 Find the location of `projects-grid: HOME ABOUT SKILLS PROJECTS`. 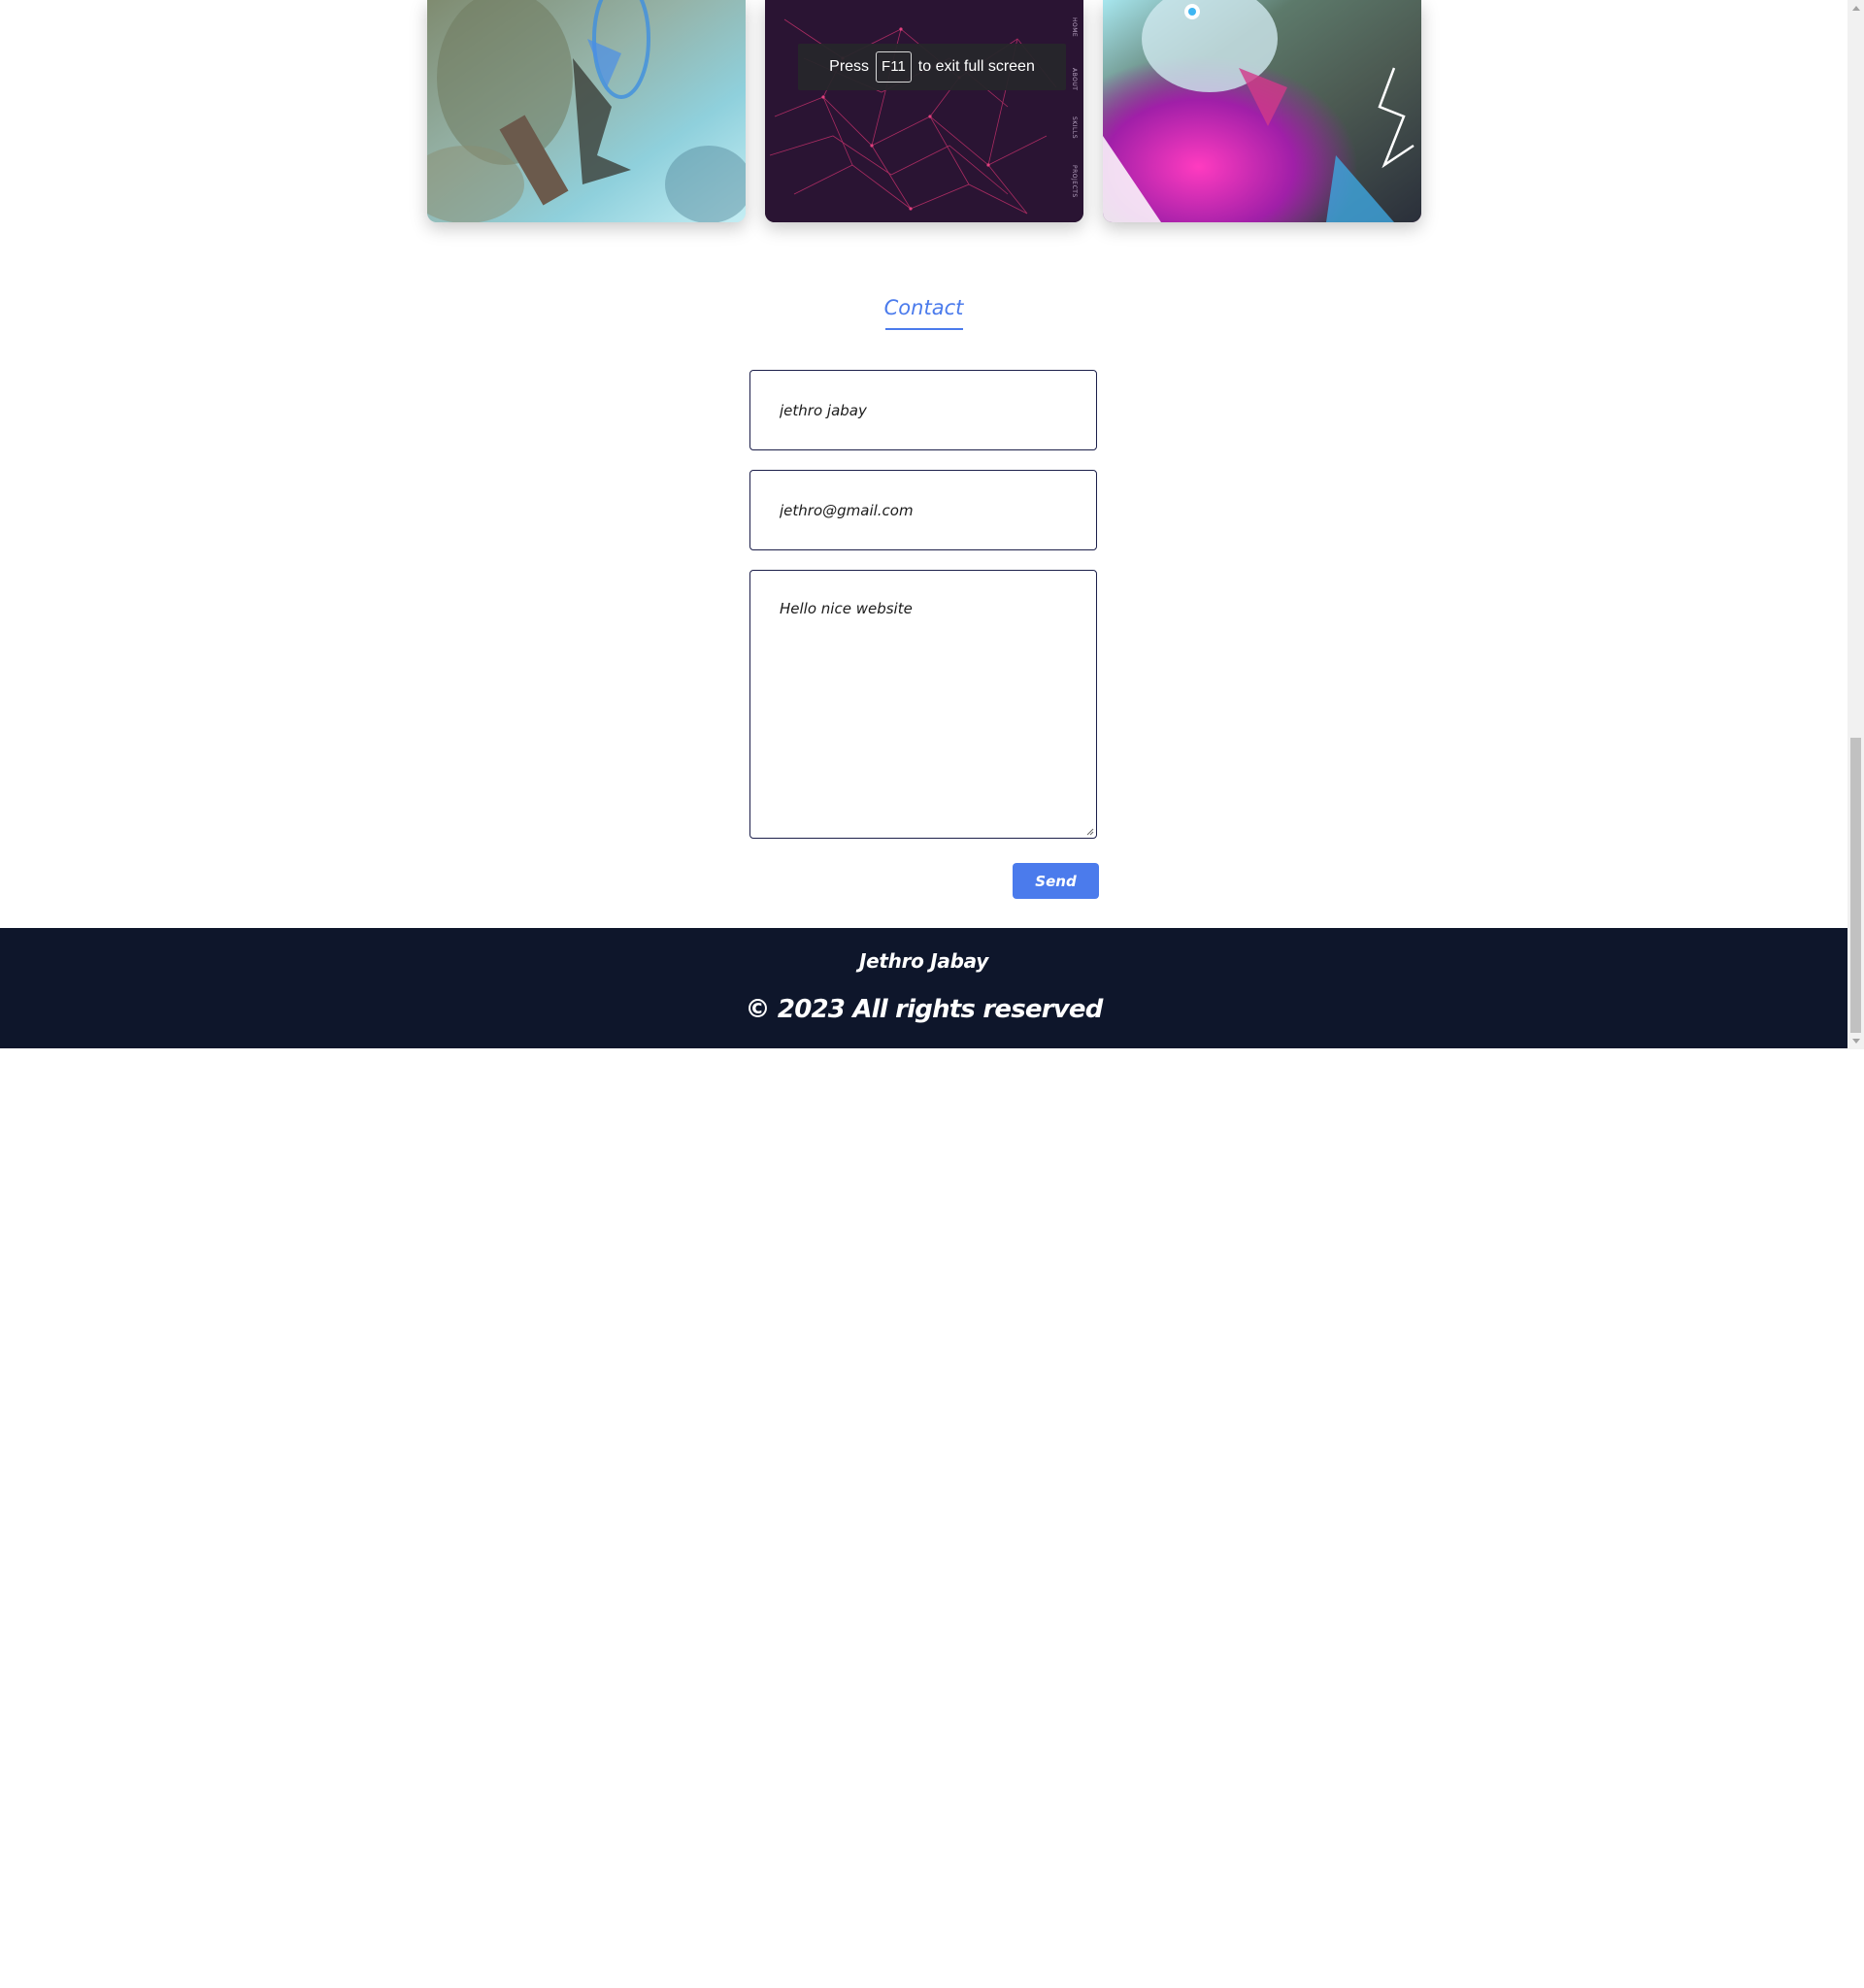

projects-grid: HOME ABOUT SKILLS PROJECTS is located at coordinates (924, 111).